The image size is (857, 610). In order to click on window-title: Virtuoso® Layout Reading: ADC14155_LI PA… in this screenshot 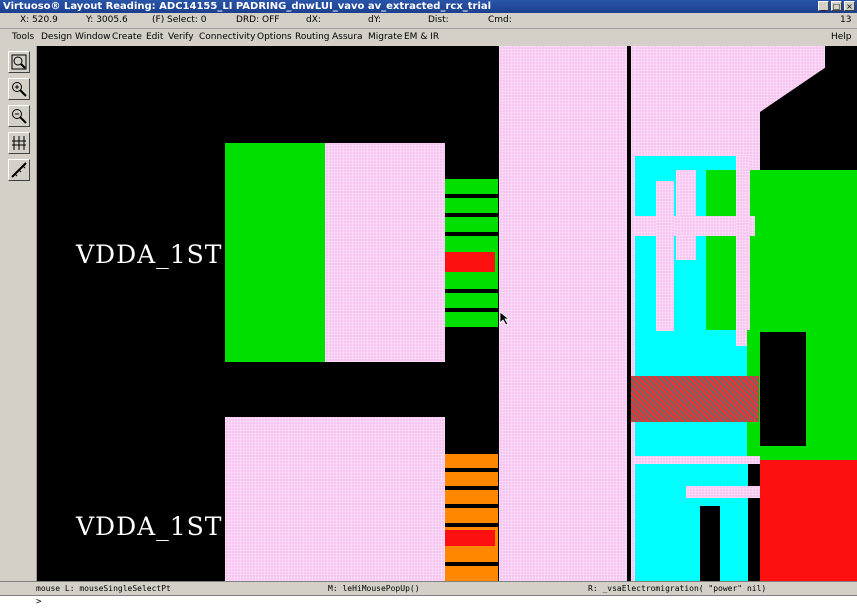, I will do `click(247, 6)`.